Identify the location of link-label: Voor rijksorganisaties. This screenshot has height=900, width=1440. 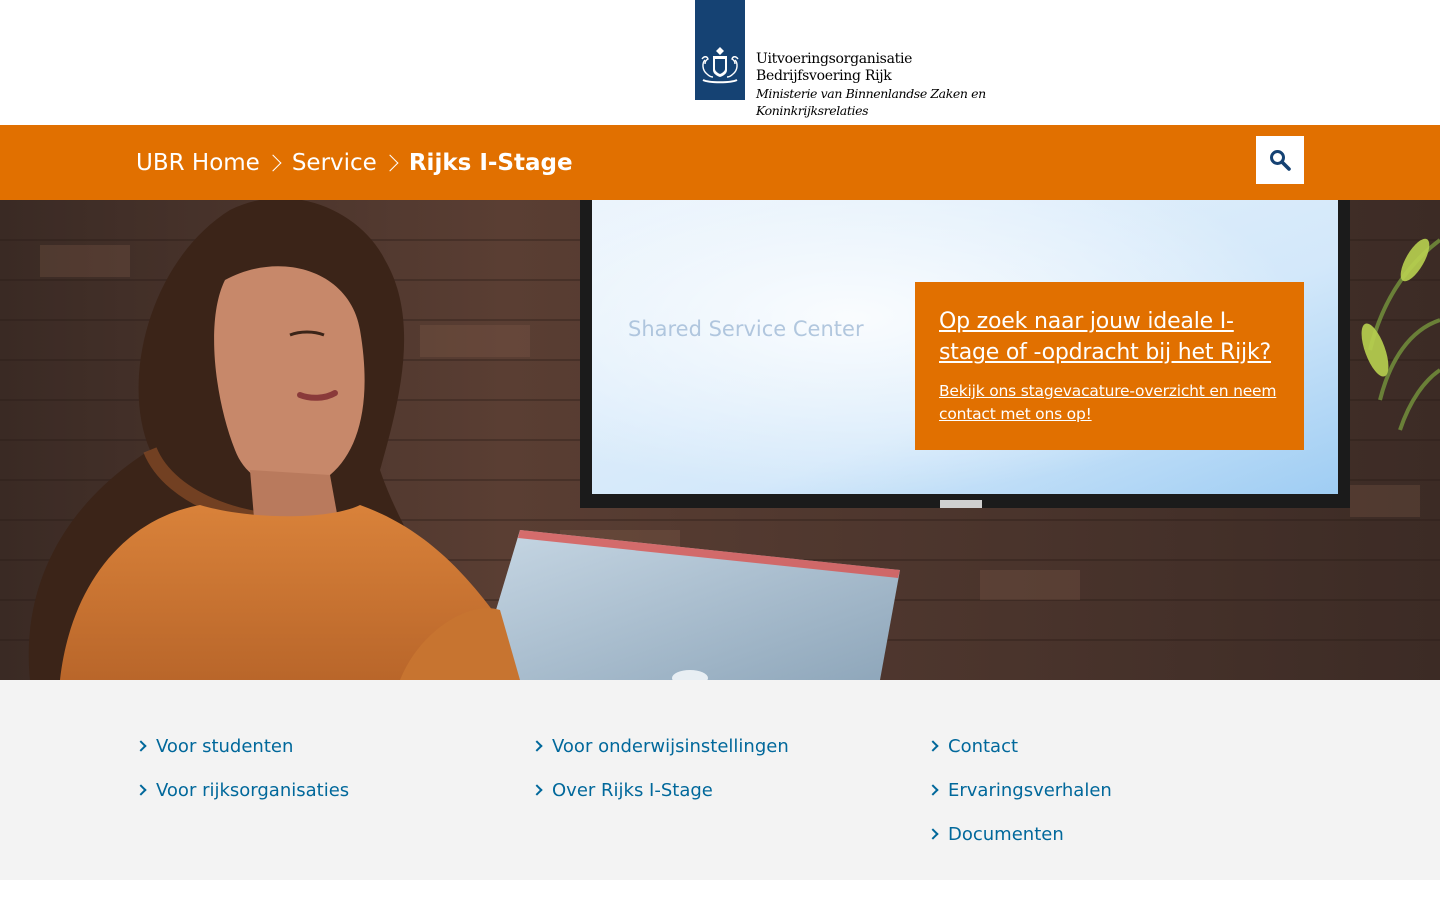
(253, 790).